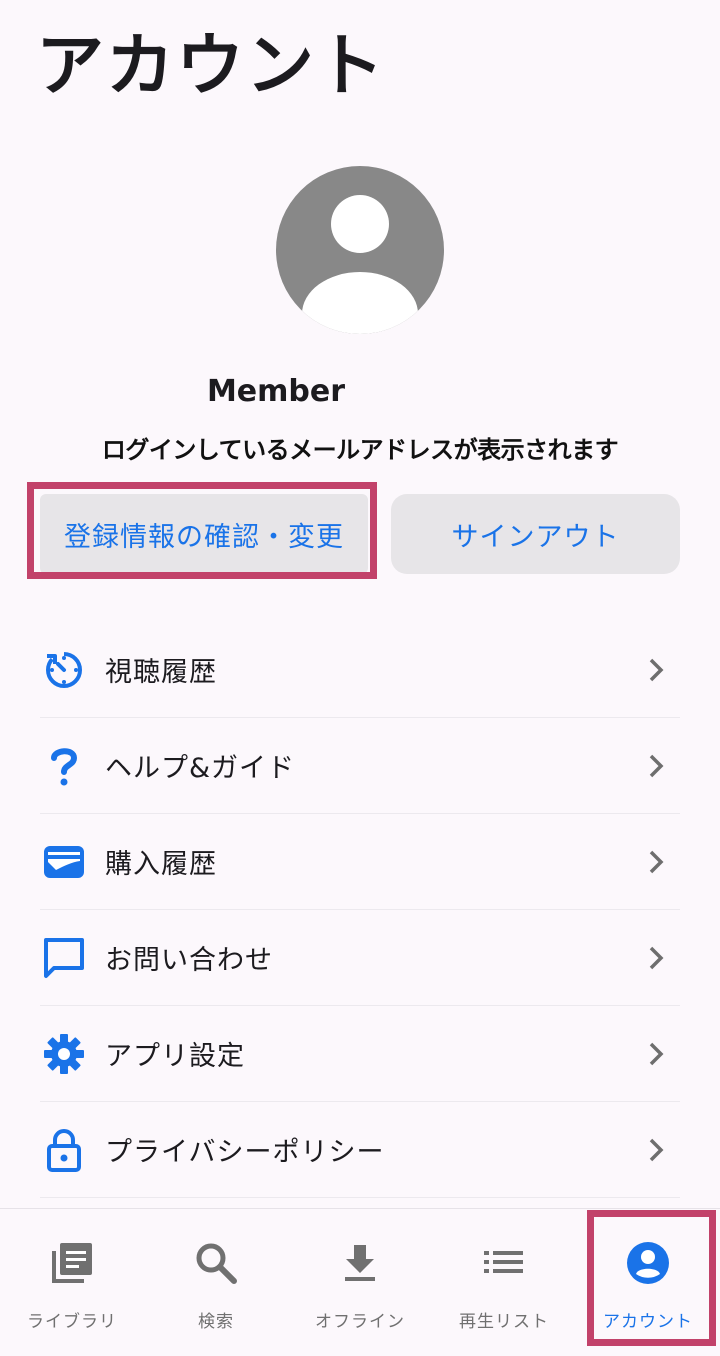 The width and height of the screenshot is (720, 1356). What do you see at coordinates (204, 534) in the screenshot?
I see `edit-registration-button: 登録情報の確認・変更` at bounding box center [204, 534].